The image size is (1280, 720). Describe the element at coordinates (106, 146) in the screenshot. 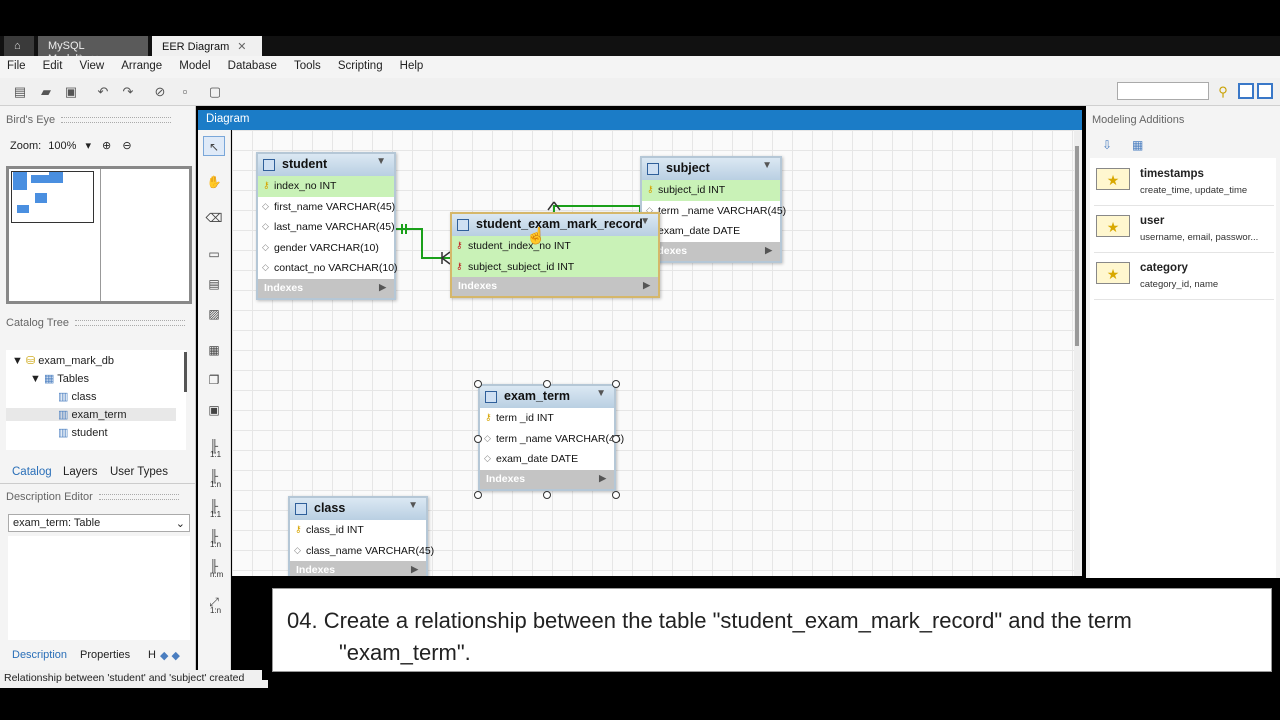

I see `zoom-in-icon: ⊕` at that location.